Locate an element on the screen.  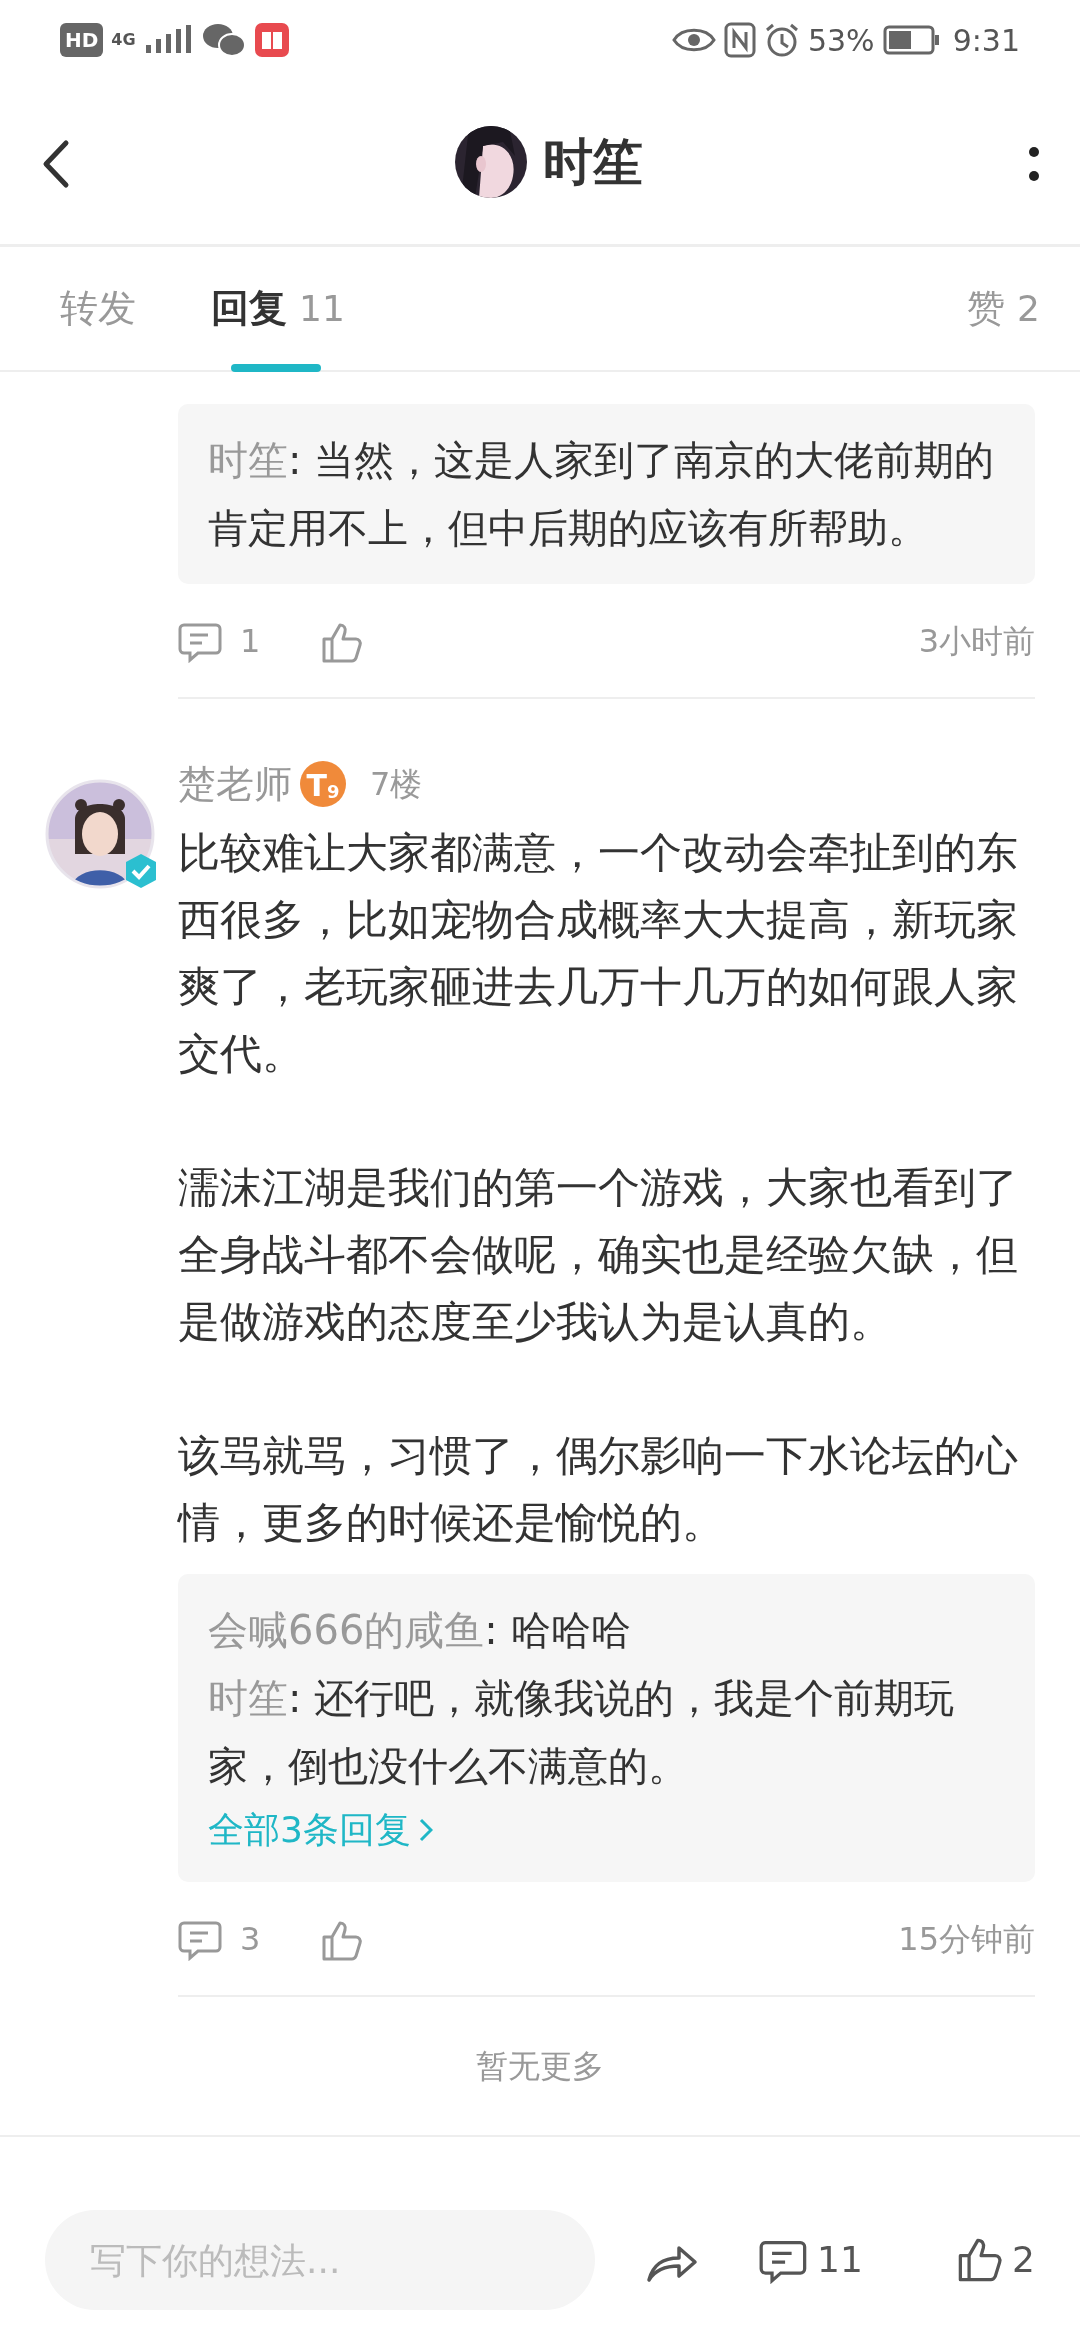
clock: 9:31 is located at coordinates (986, 40).